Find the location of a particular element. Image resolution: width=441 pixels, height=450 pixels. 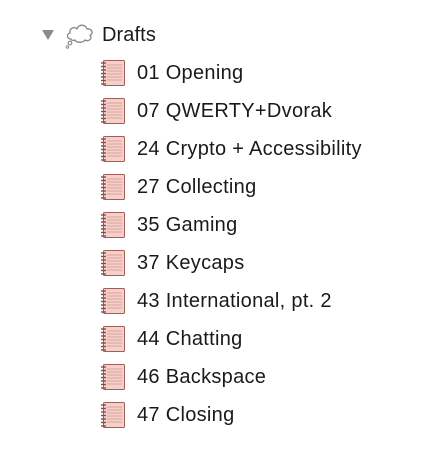

document-label: 43 International, pt. 2 is located at coordinates (234, 300).